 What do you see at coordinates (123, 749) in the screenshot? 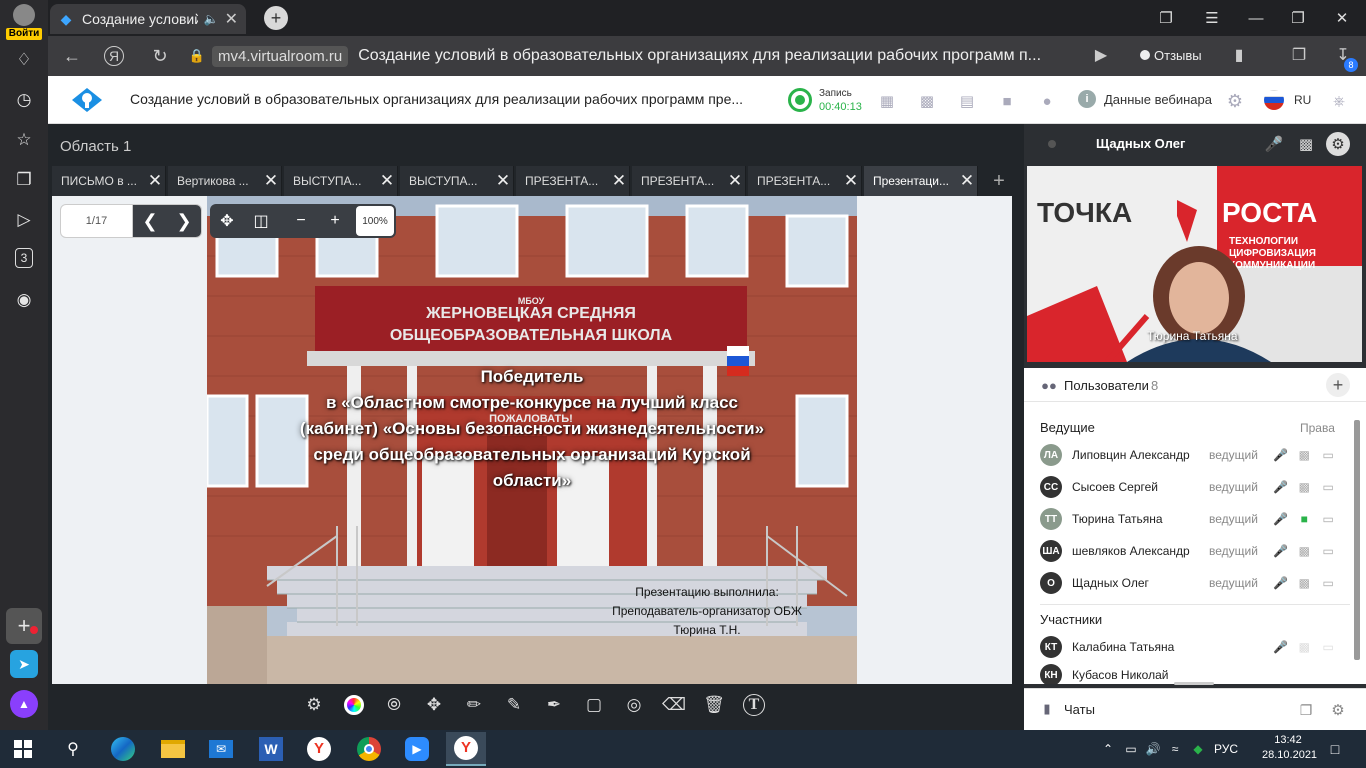
I see `edge-icon` at bounding box center [123, 749].